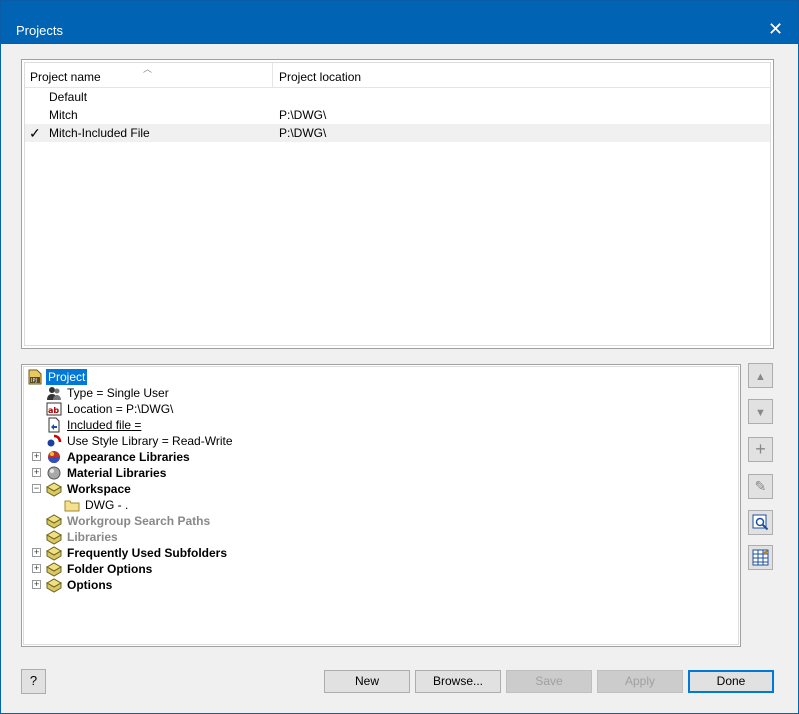 Image resolution: width=799 pixels, height=714 pixels. I want to click on project-name: Default, so click(68, 97).